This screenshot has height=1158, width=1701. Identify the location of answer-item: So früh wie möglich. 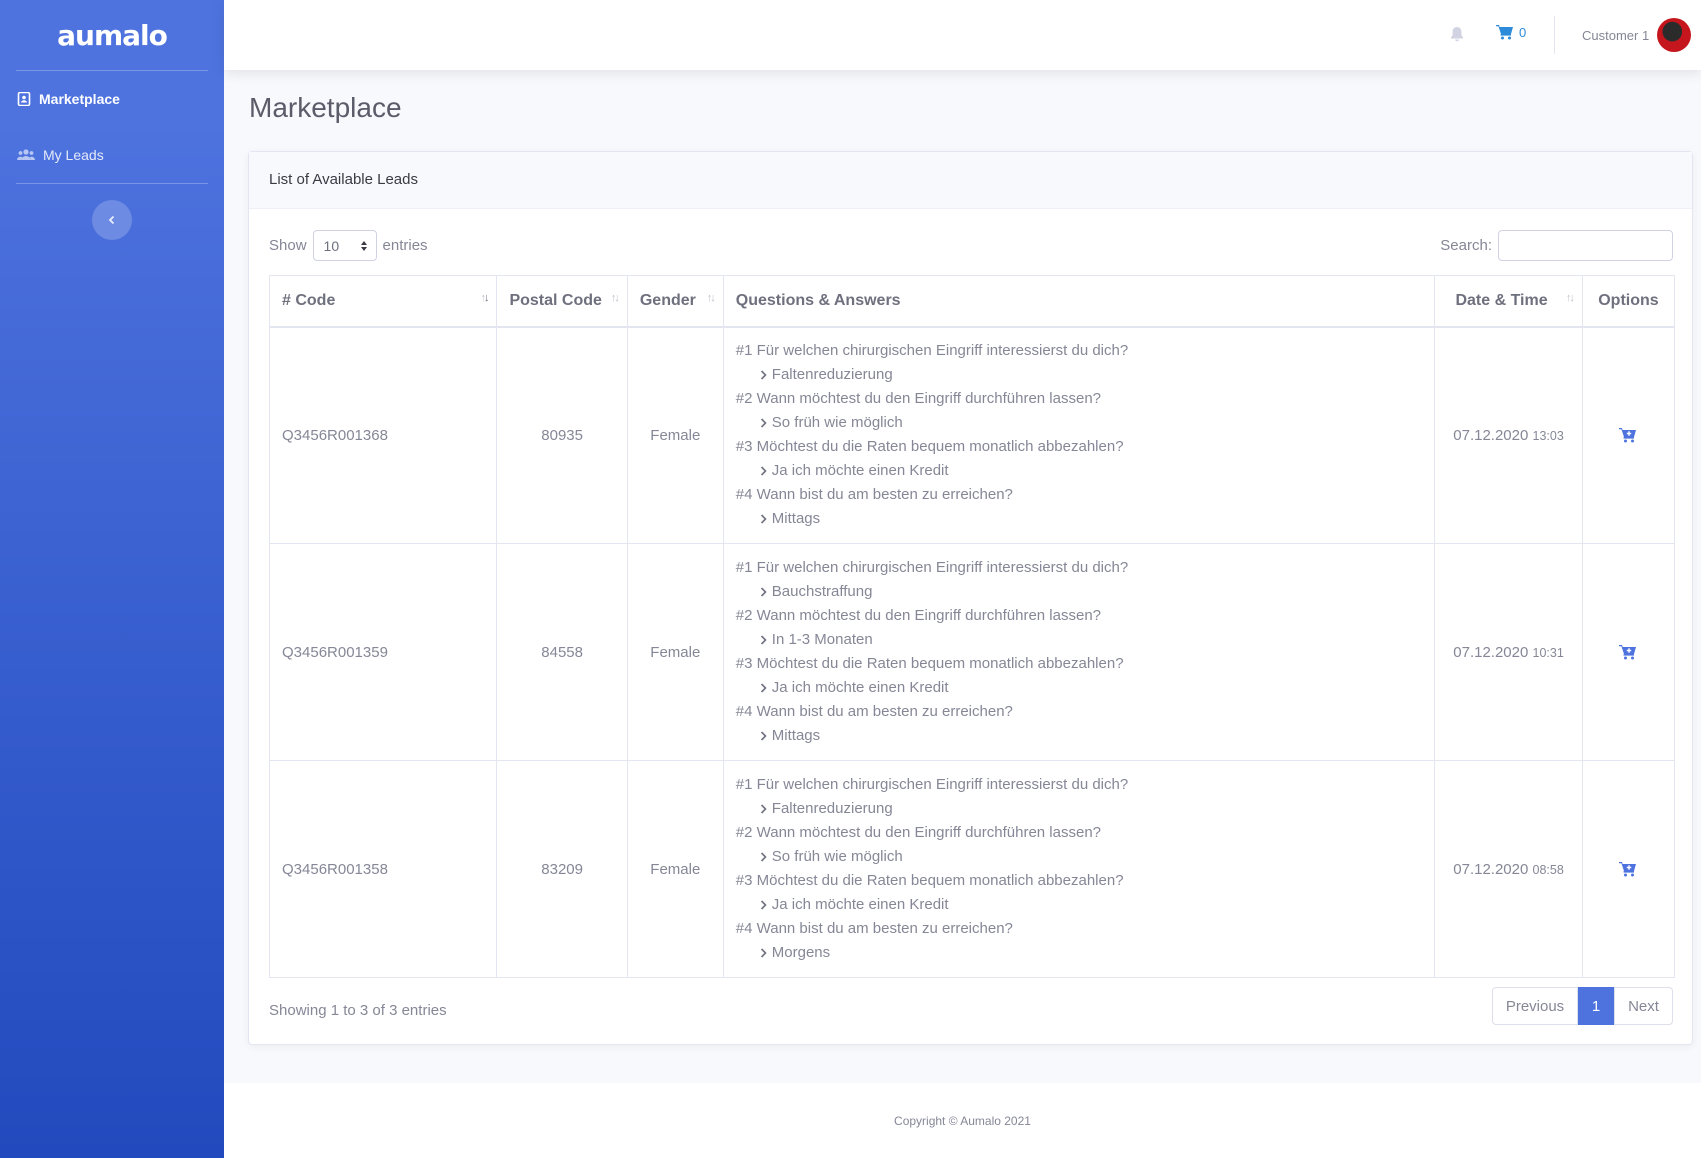
(1079, 423).